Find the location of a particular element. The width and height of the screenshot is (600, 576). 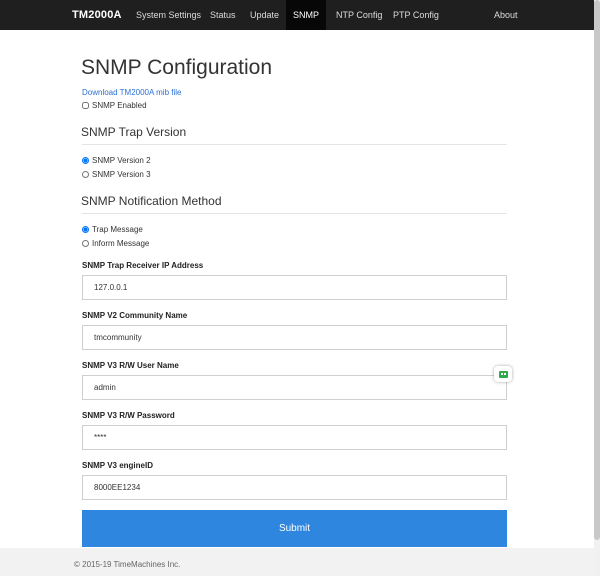

copyright-text: © 2015-19 TimeMachines Inc. is located at coordinates (127, 564).